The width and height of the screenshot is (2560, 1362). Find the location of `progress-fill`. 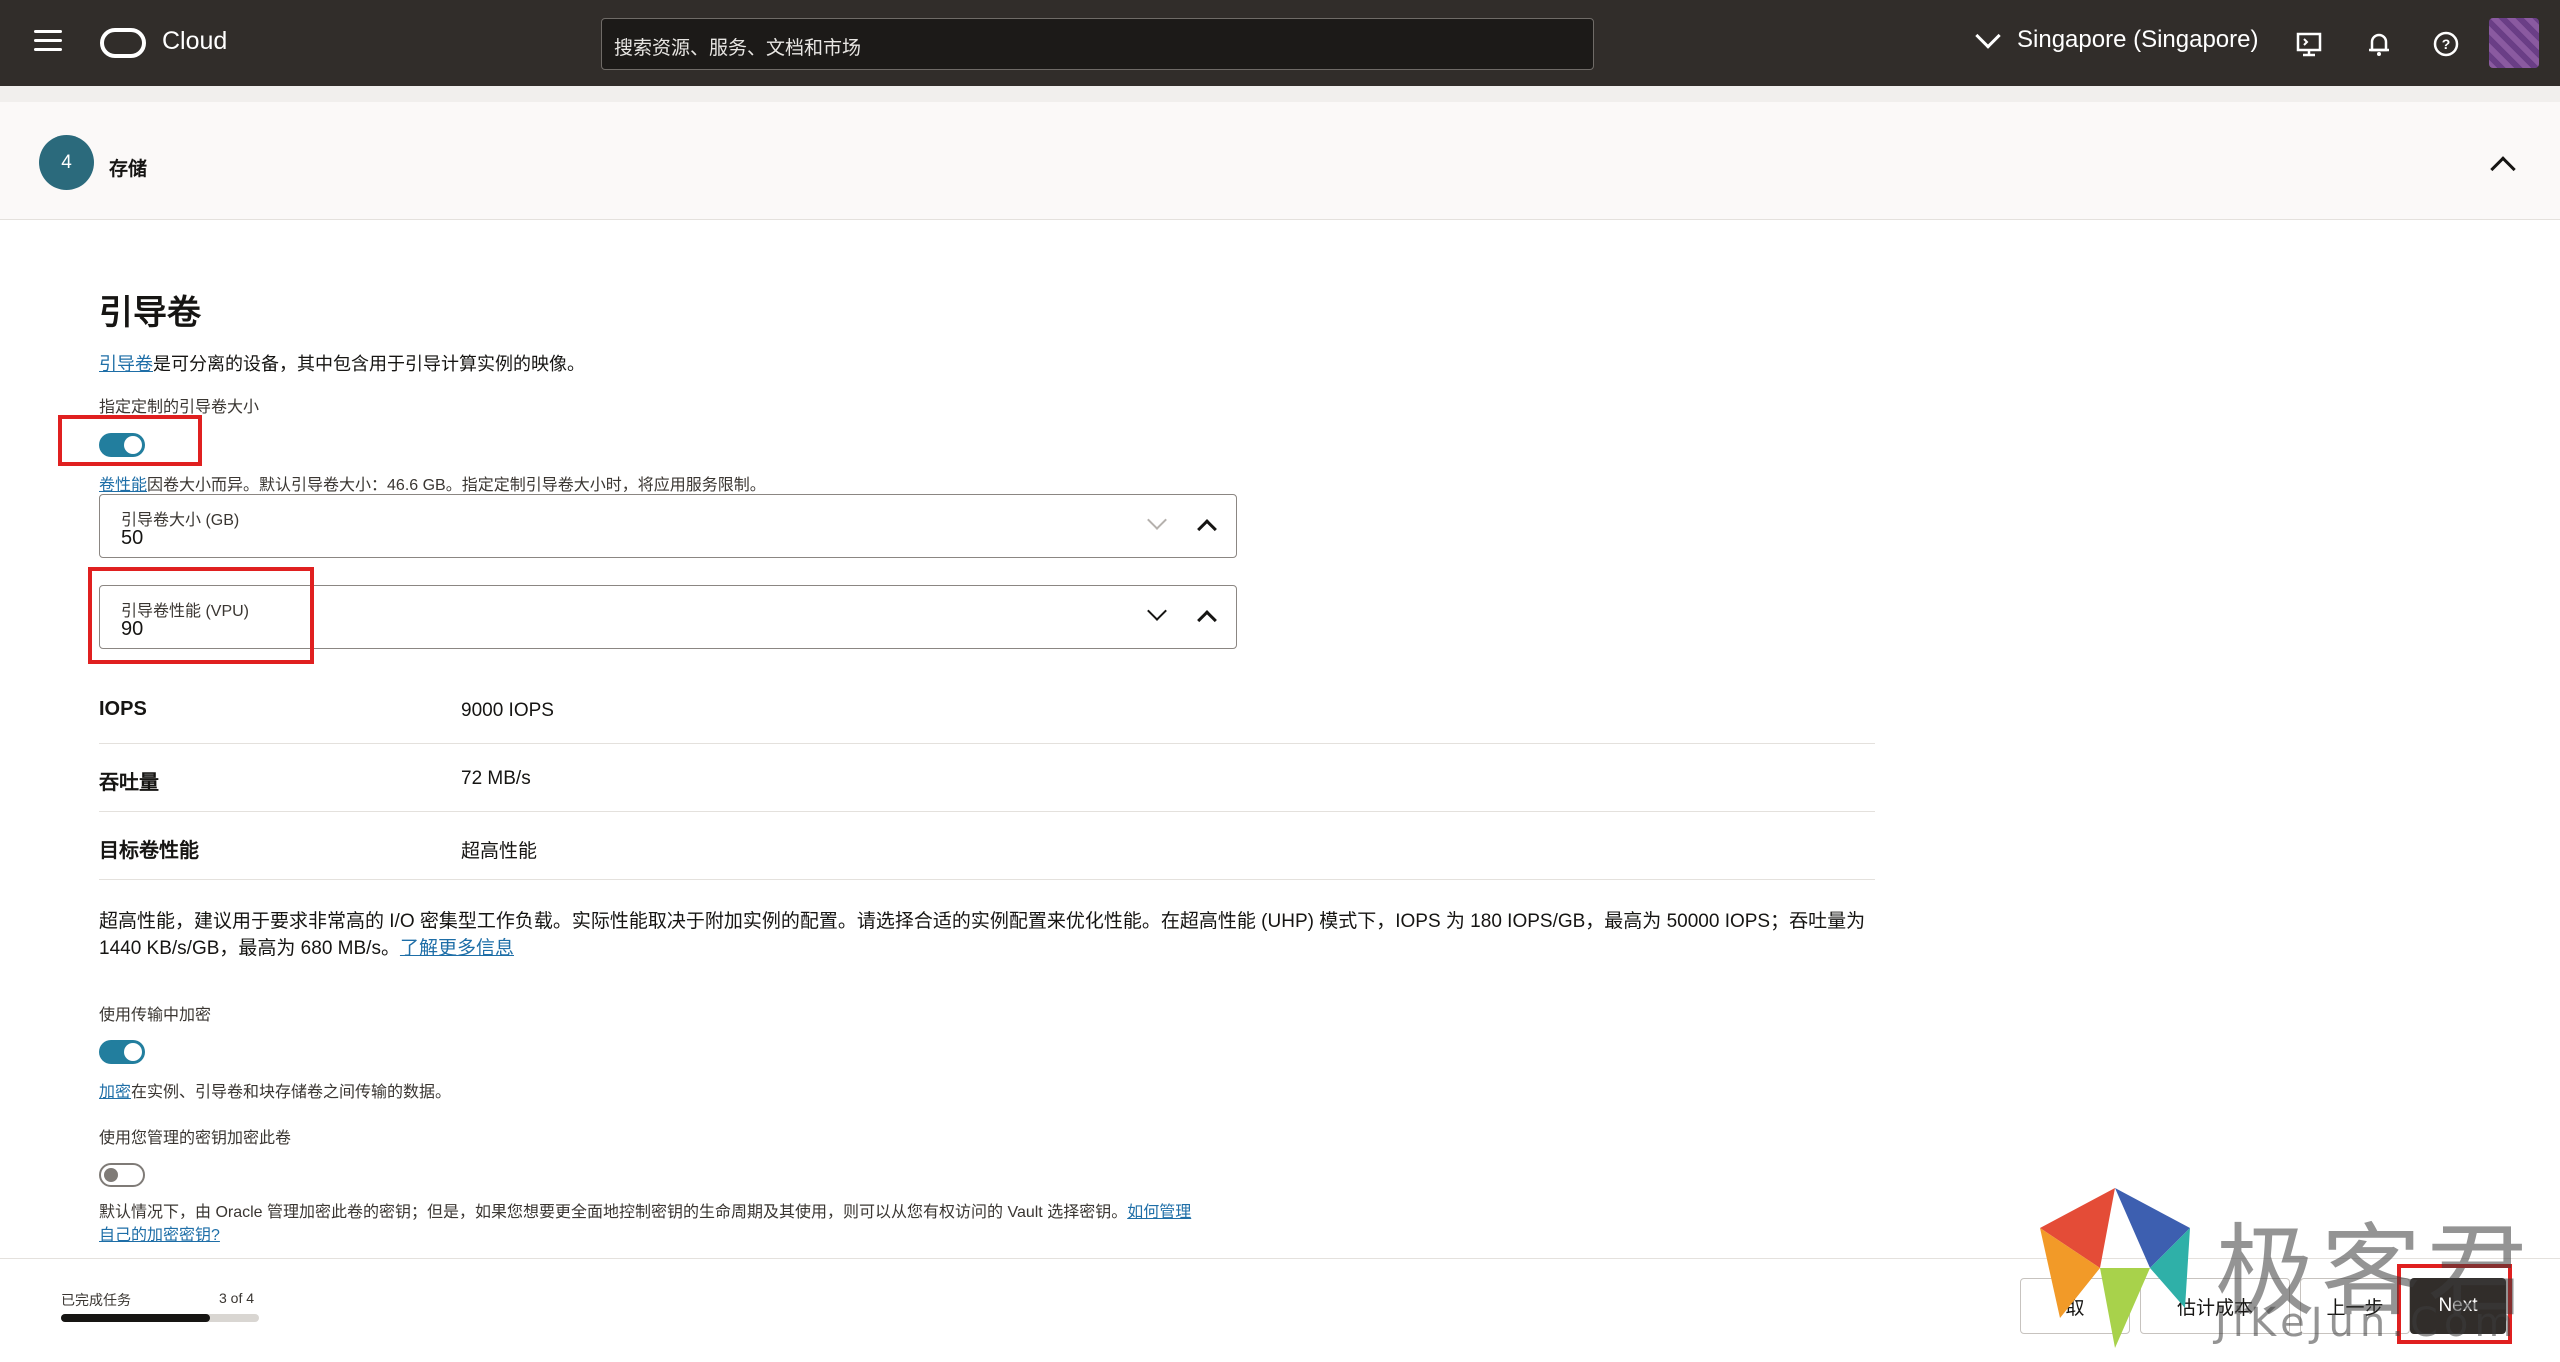

progress-fill is located at coordinates (135, 1318).